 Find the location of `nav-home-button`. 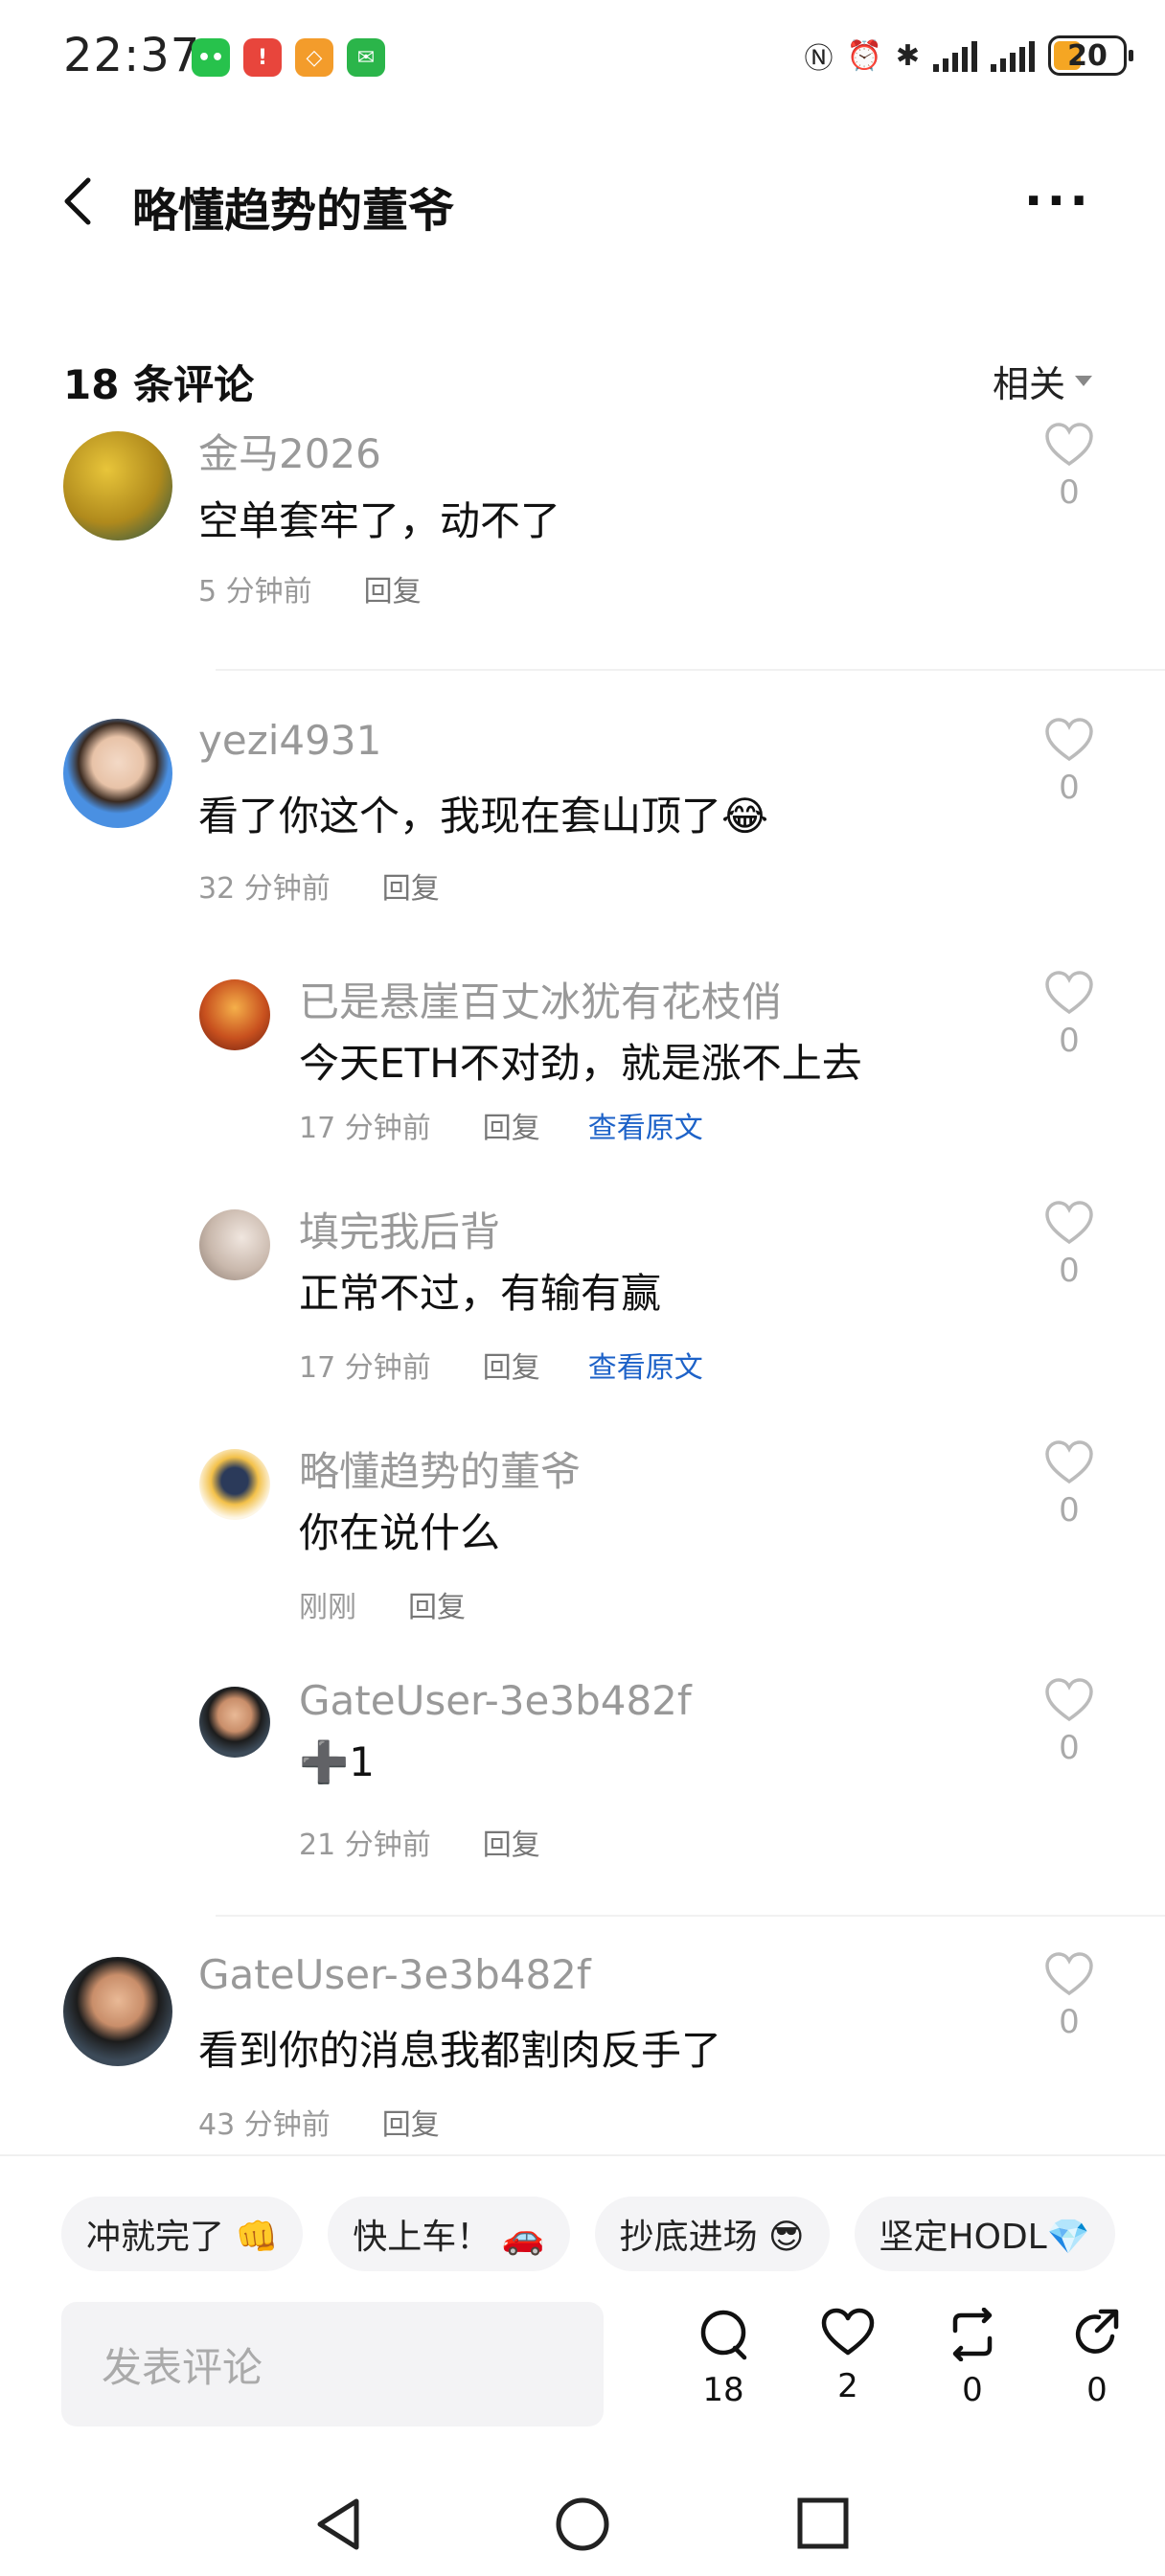

nav-home-button is located at coordinates (582, 2526).